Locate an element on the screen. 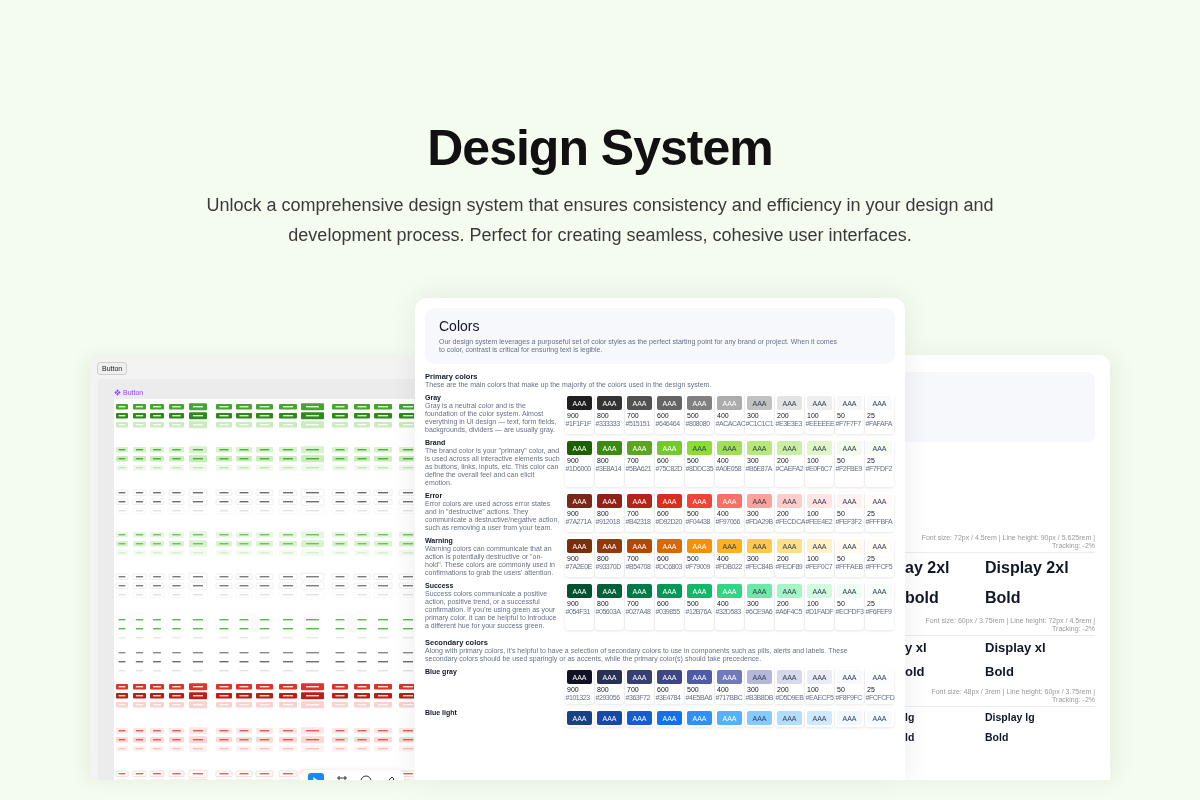 The image size is (1200, 800). type-sample: old is located at coordinates (915, 672).